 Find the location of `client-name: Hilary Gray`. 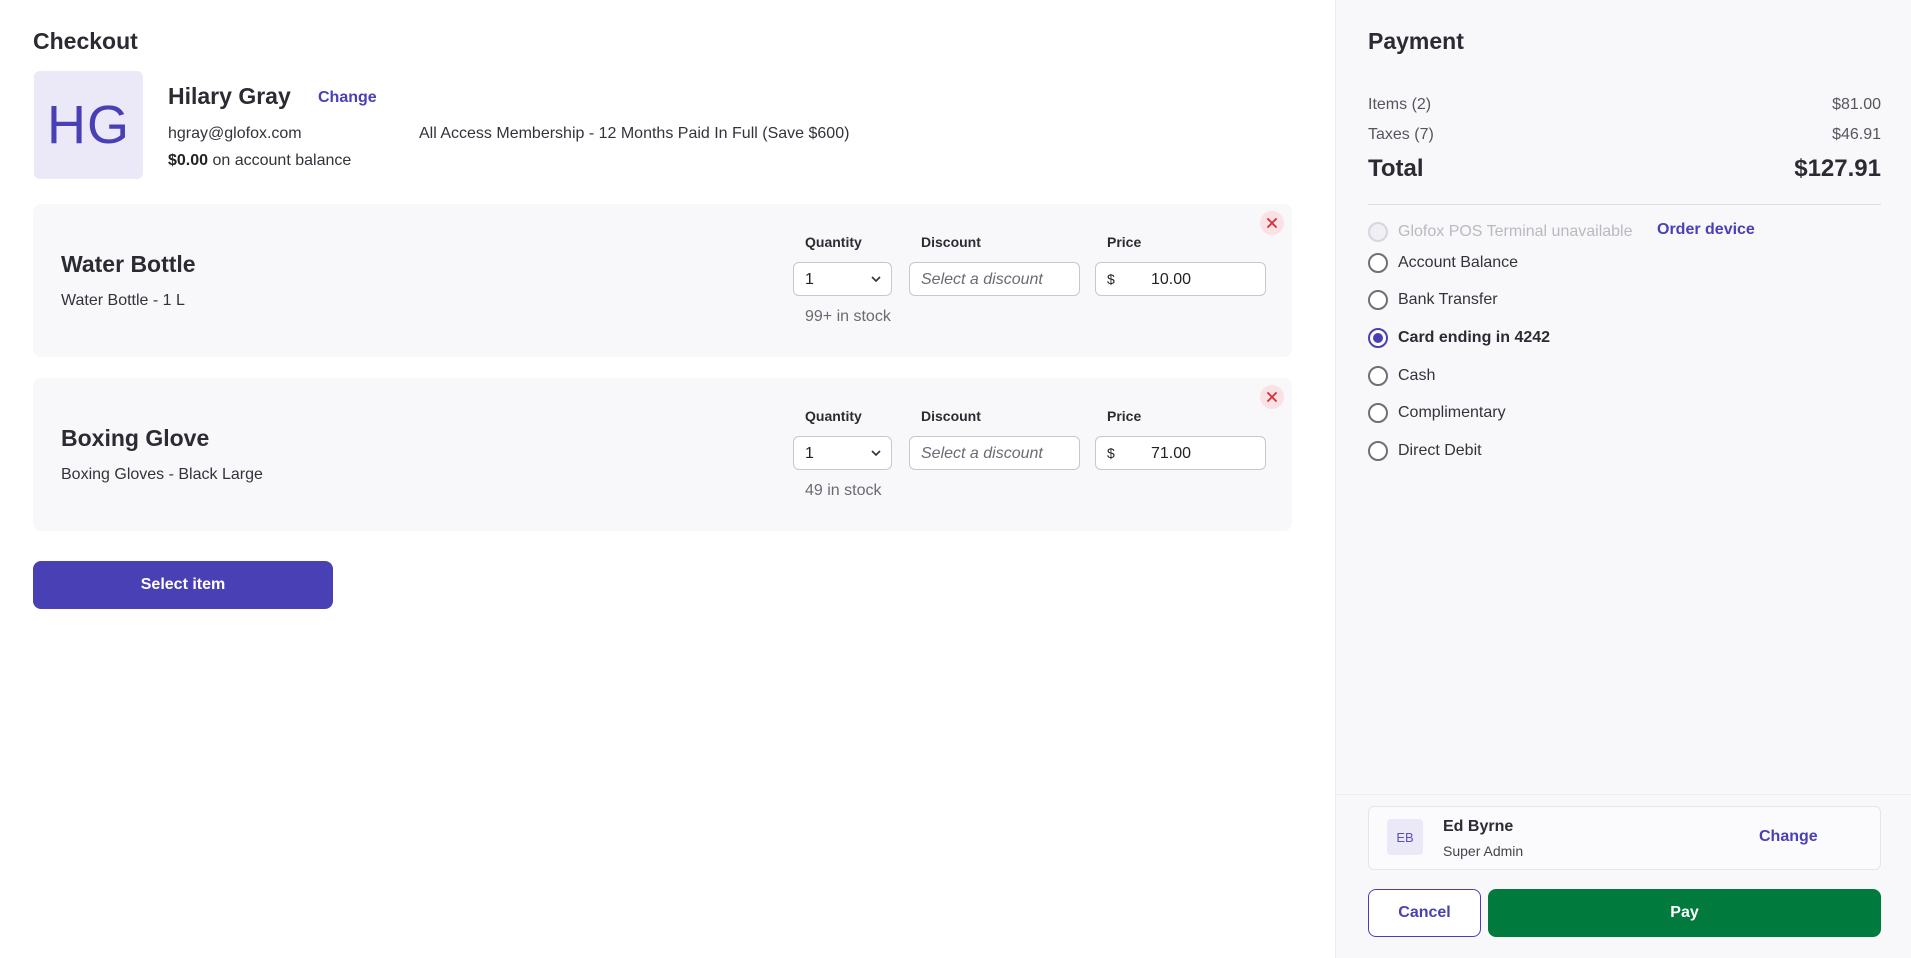

client-name: Hilary Gray is located at coordinates (229, 96).